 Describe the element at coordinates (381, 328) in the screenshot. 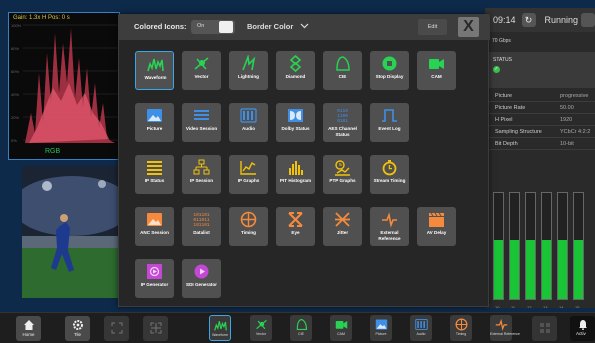

I see `toolbar-app-picture: Picture` at that location.